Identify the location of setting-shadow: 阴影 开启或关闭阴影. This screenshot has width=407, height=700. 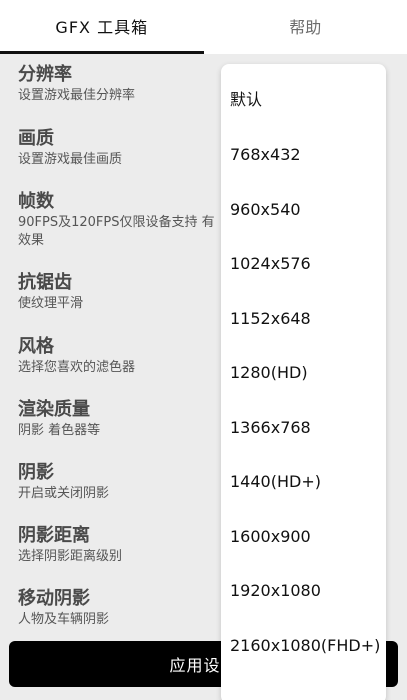
(123, 482).